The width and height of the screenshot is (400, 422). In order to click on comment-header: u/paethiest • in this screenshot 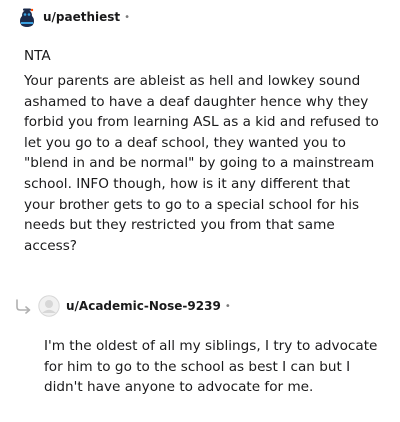, I will do `click(73, 17)`.